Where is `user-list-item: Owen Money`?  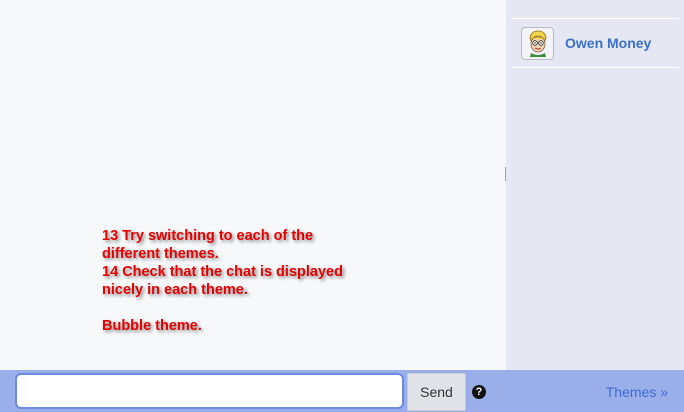 user-list-item: Owen Money is located at coordinates (595, 43).